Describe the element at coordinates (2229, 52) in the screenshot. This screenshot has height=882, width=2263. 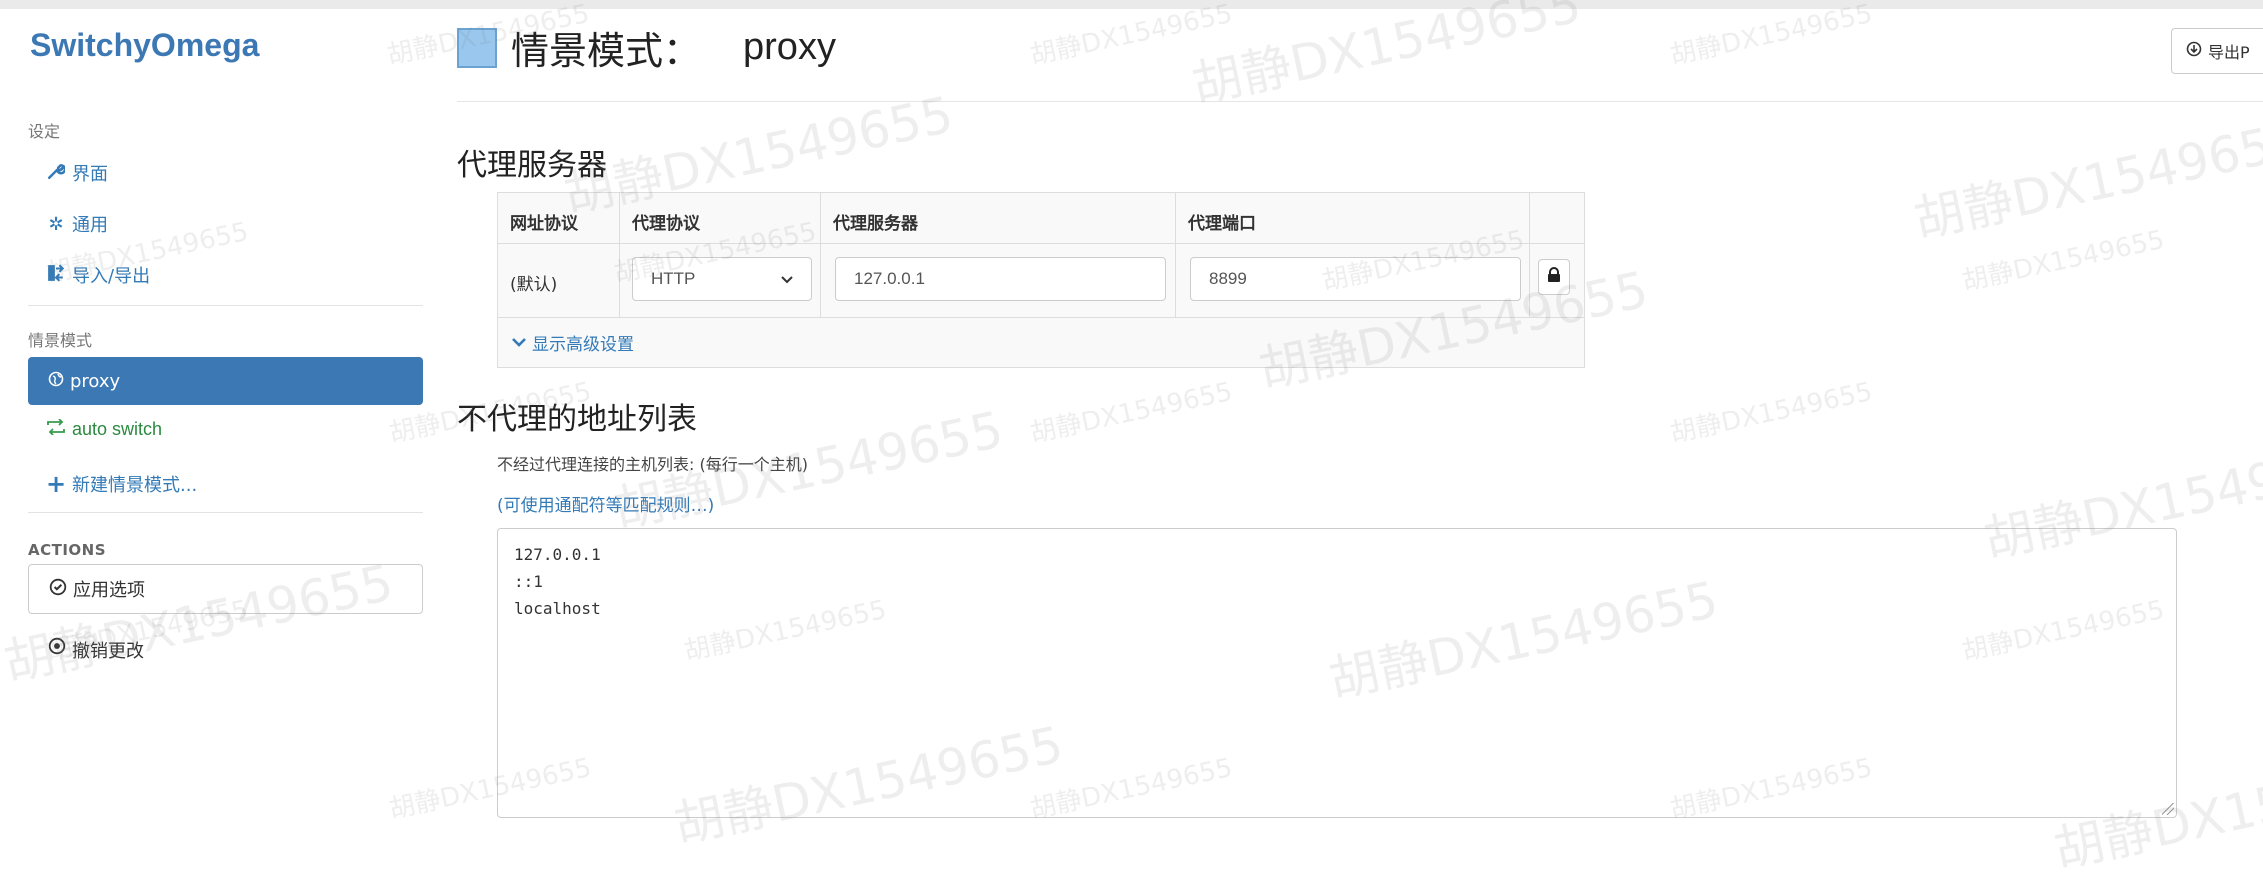
I see `export-pac-label: 导出P` at that location.